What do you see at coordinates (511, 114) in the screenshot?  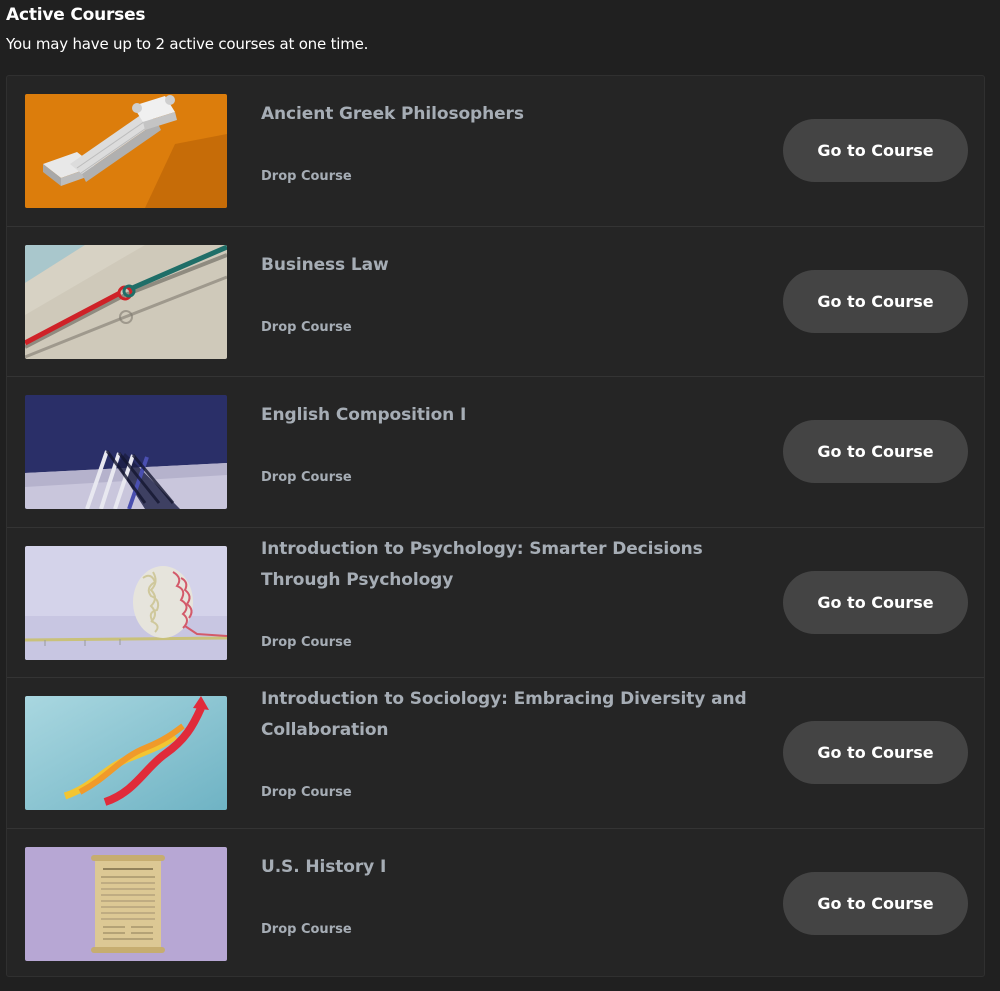 I see `course-title: Ancient Greek Philosophers` at bounding box center [511, 114].